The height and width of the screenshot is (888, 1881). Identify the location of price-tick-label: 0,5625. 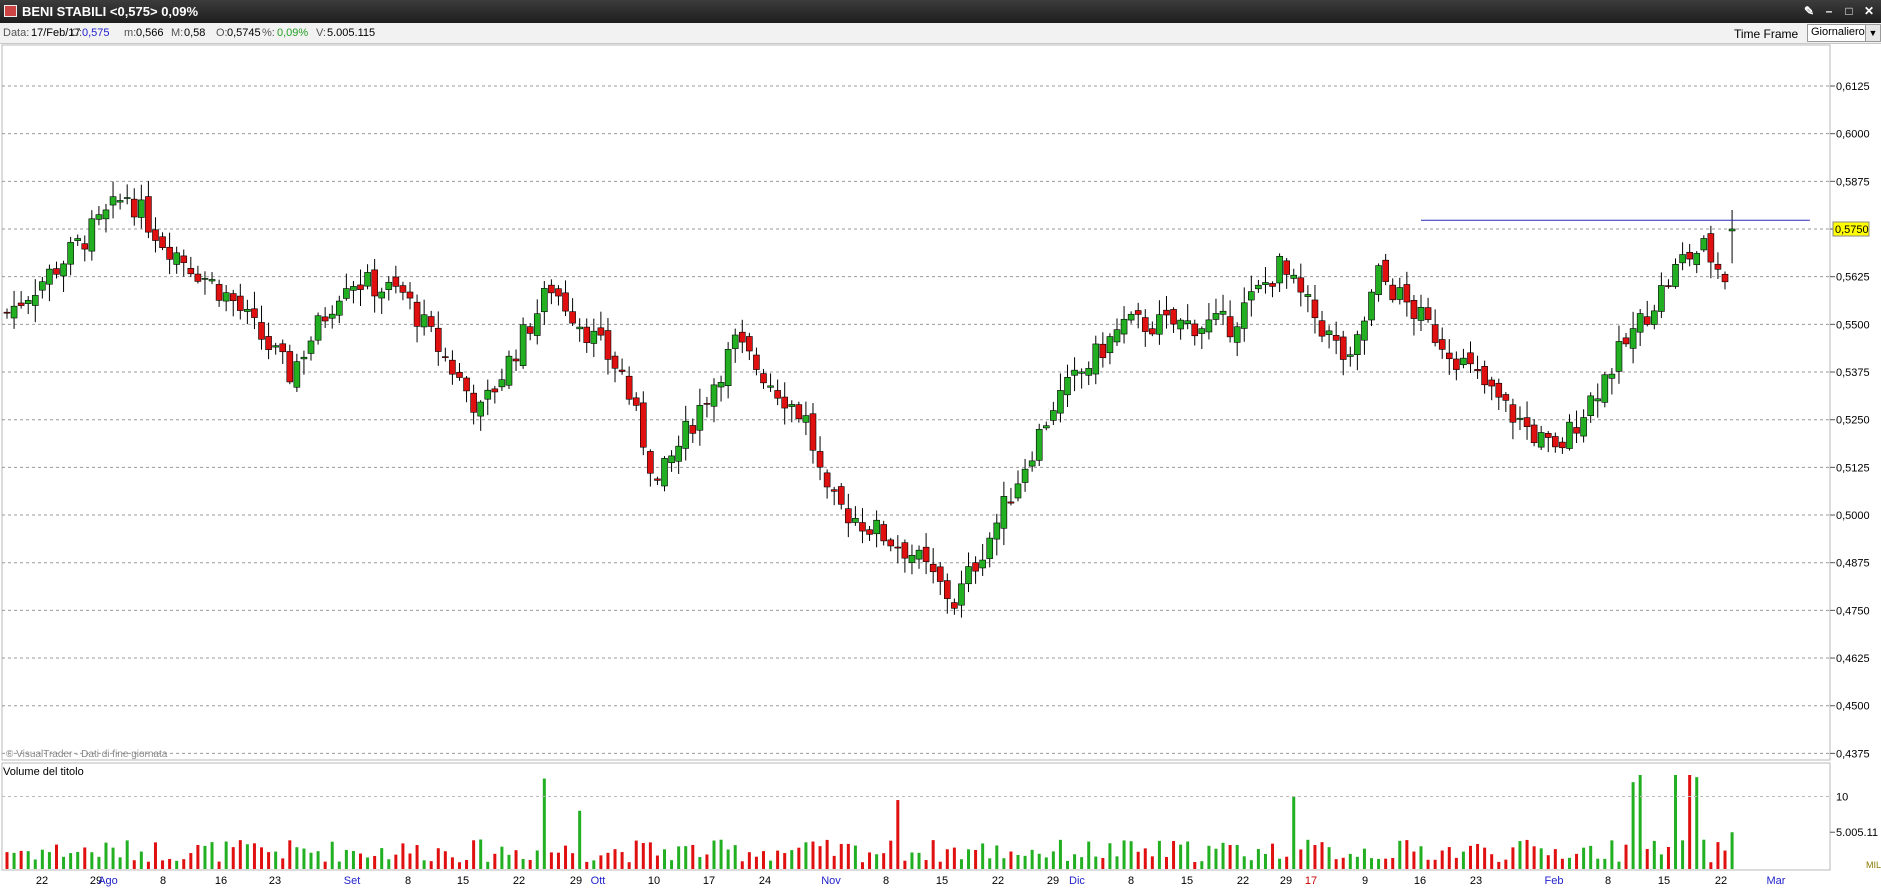
(1853, 278).